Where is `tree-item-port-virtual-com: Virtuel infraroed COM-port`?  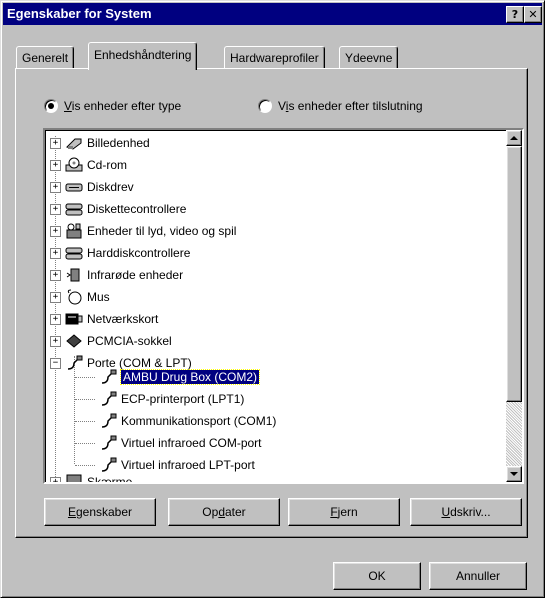
tree-item-port-virtual-com: Virtuel infraroed COM-port is located at coordinates (180, 443).